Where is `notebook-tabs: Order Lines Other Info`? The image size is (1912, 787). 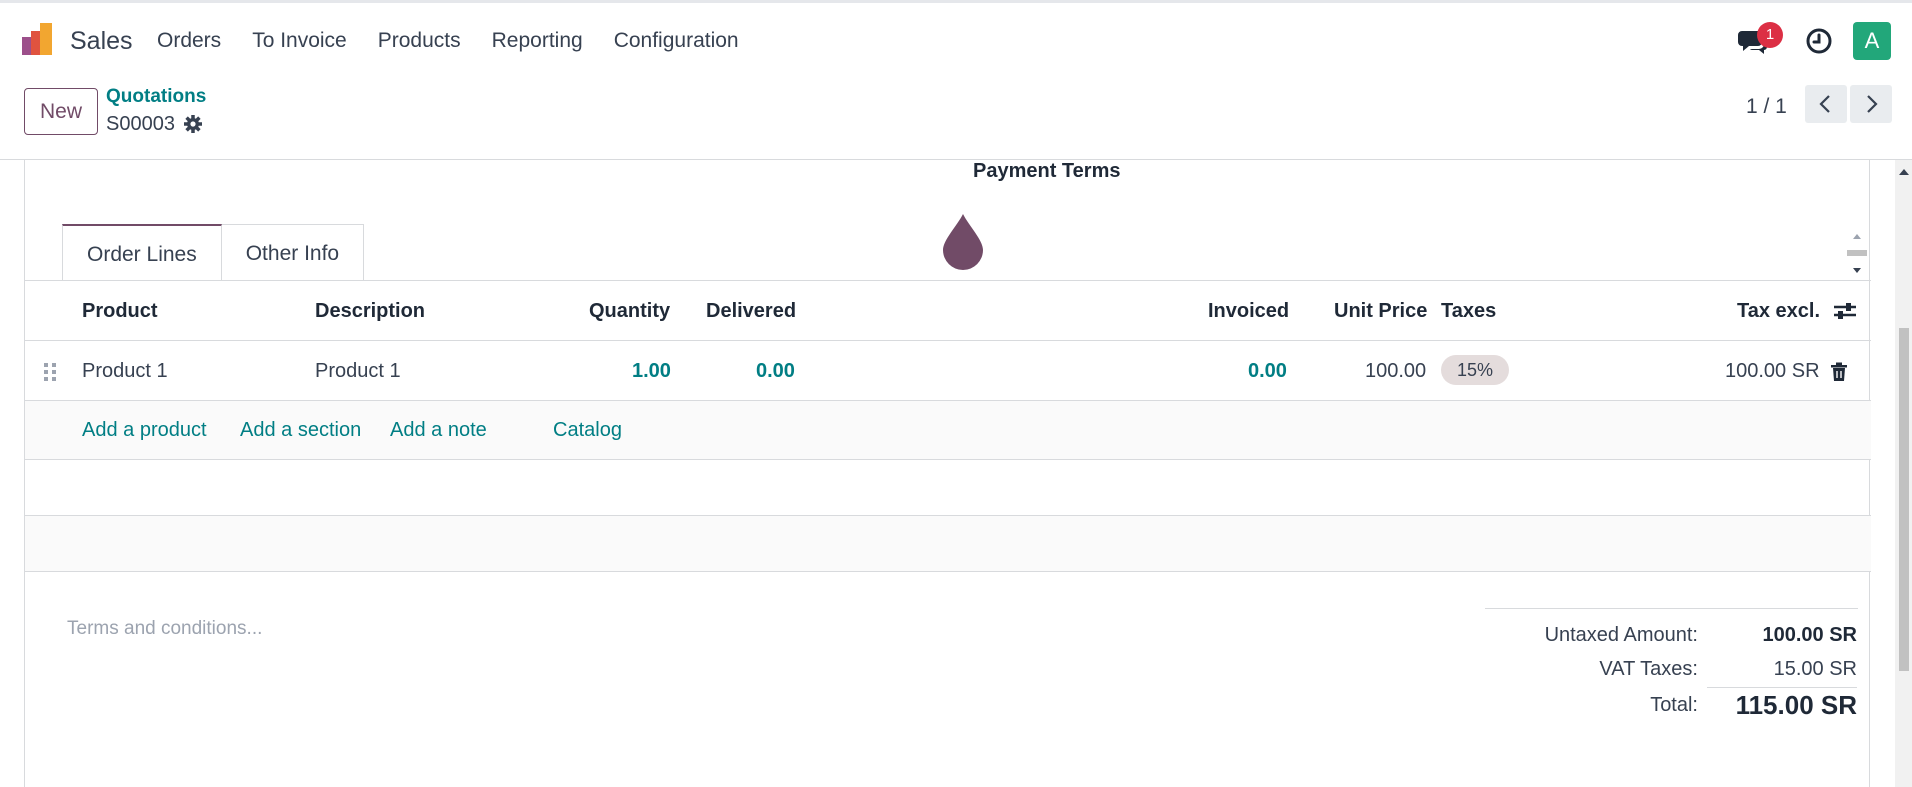
notebook-tabs: Order Lines Other Info is located at coordinates (213, 252).